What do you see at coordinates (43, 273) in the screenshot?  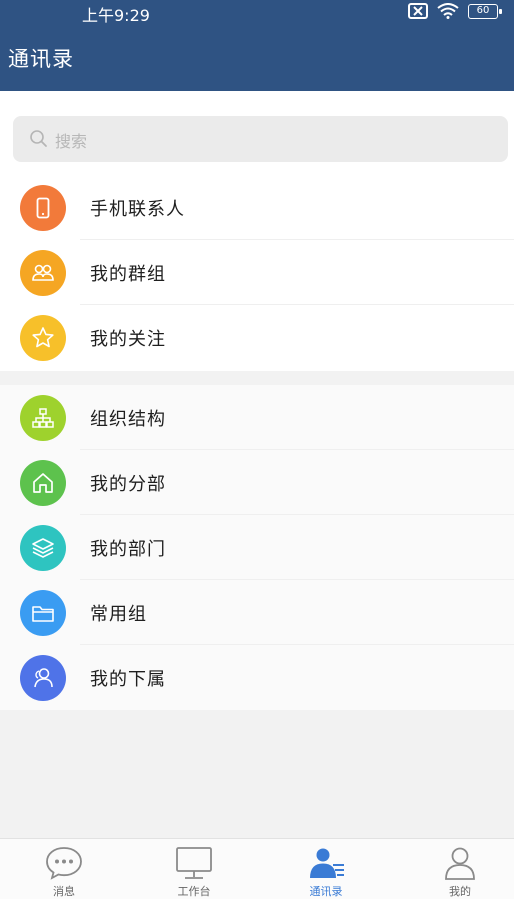 I see `people-icon` at bounding box center [43, 273].